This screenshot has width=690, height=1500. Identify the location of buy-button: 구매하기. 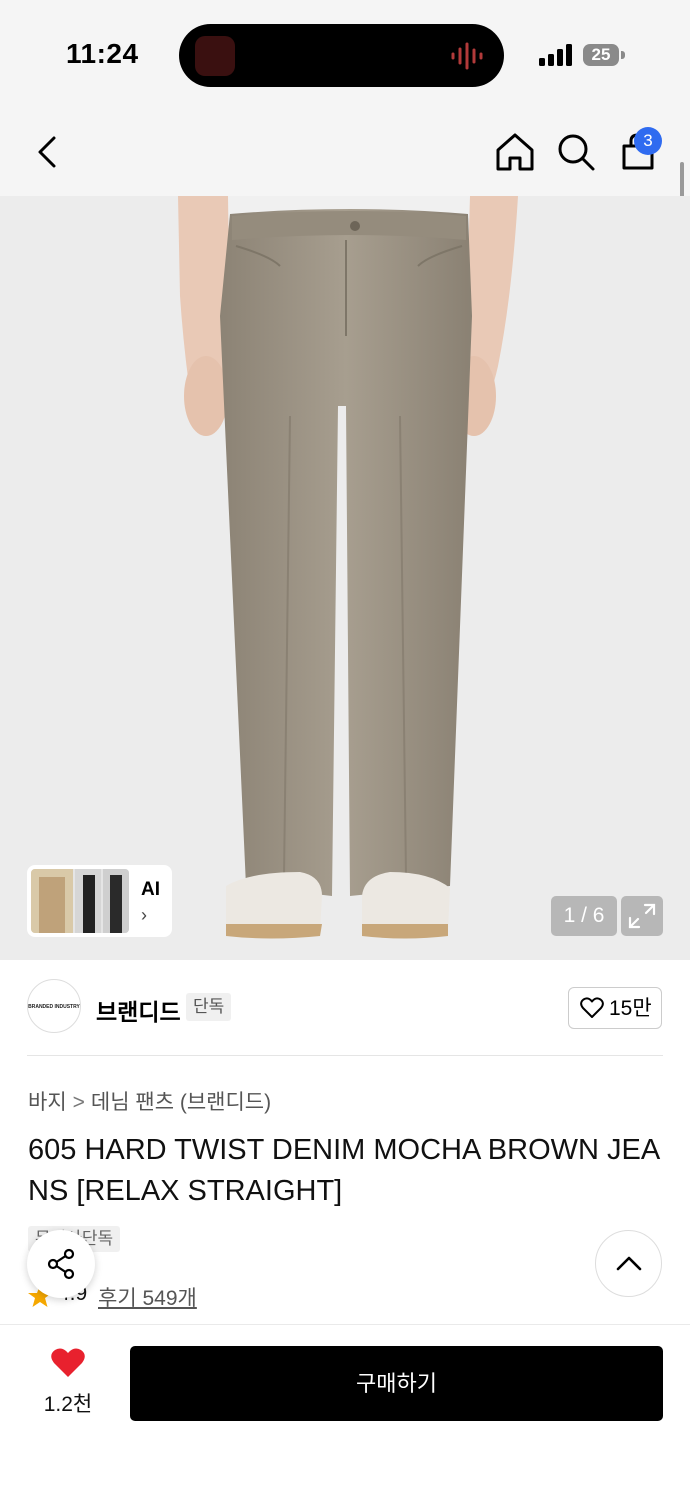
(396, 1383).